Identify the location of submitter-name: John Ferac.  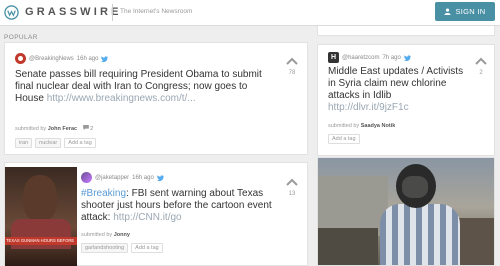
(62, 129).